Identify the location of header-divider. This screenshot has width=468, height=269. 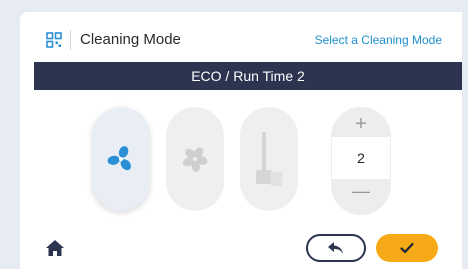
(70, 40).